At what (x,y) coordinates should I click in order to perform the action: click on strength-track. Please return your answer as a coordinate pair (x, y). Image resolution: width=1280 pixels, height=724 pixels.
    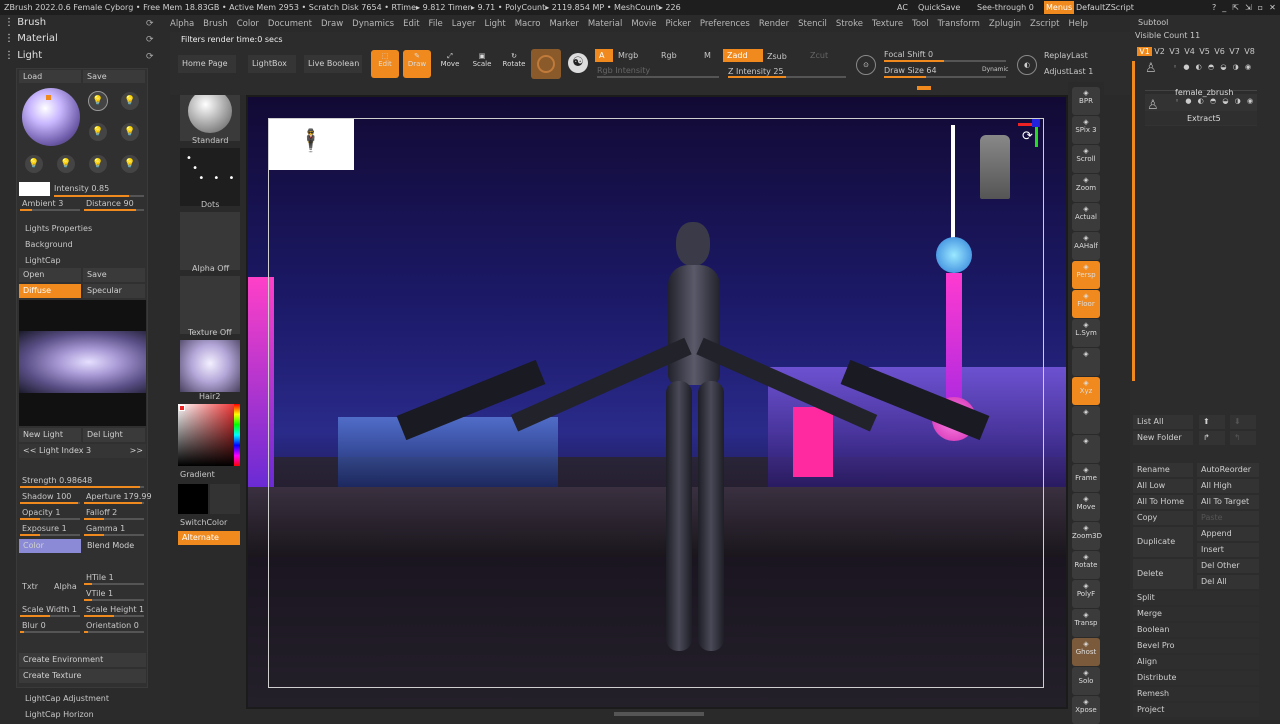
    Looking at the image, I should click on (82, 487).